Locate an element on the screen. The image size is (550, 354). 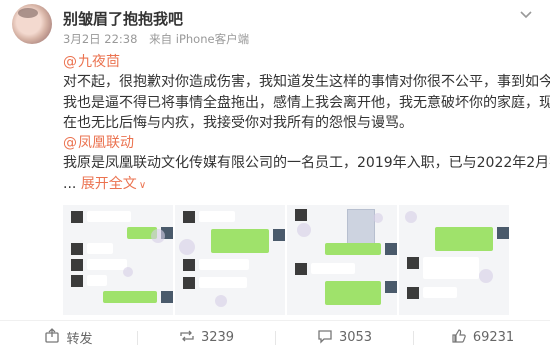
repost-button: 3239 is located at coordinates (206, 337).